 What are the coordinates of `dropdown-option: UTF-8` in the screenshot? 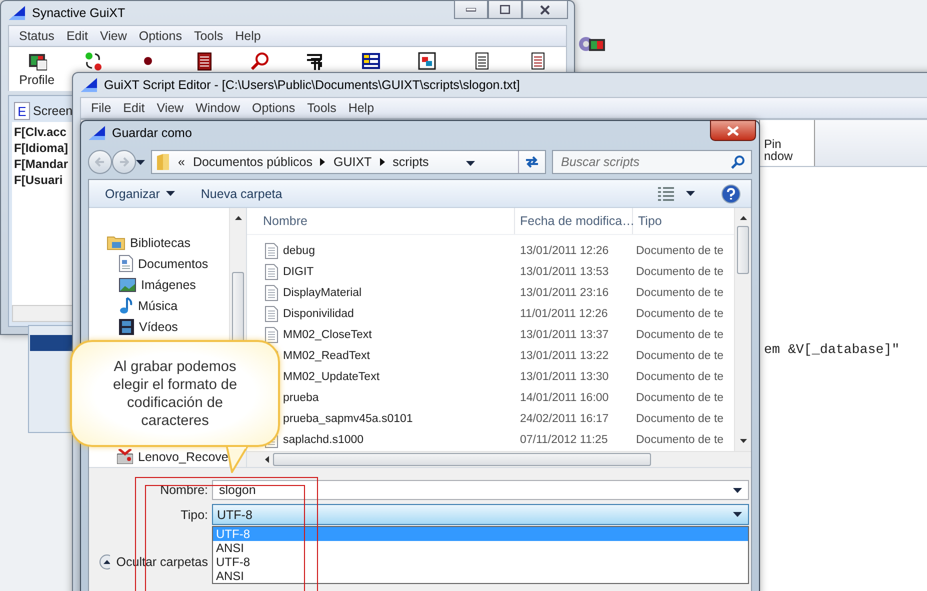 It's located at (480, 562).